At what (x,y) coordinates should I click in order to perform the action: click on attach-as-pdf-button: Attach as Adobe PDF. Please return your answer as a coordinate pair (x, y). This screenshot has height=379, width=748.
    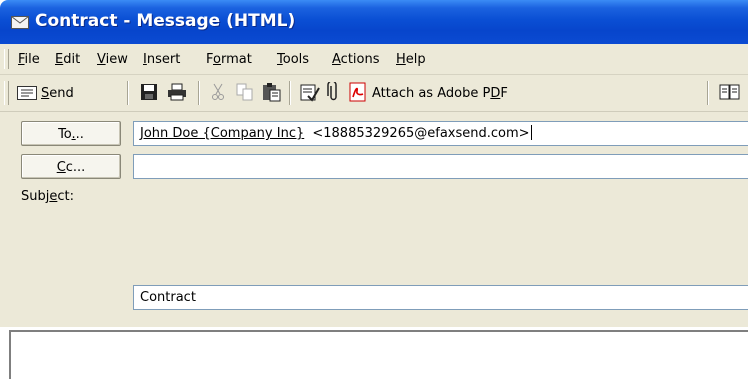
    Looking at the image, I should click on (428, 93).